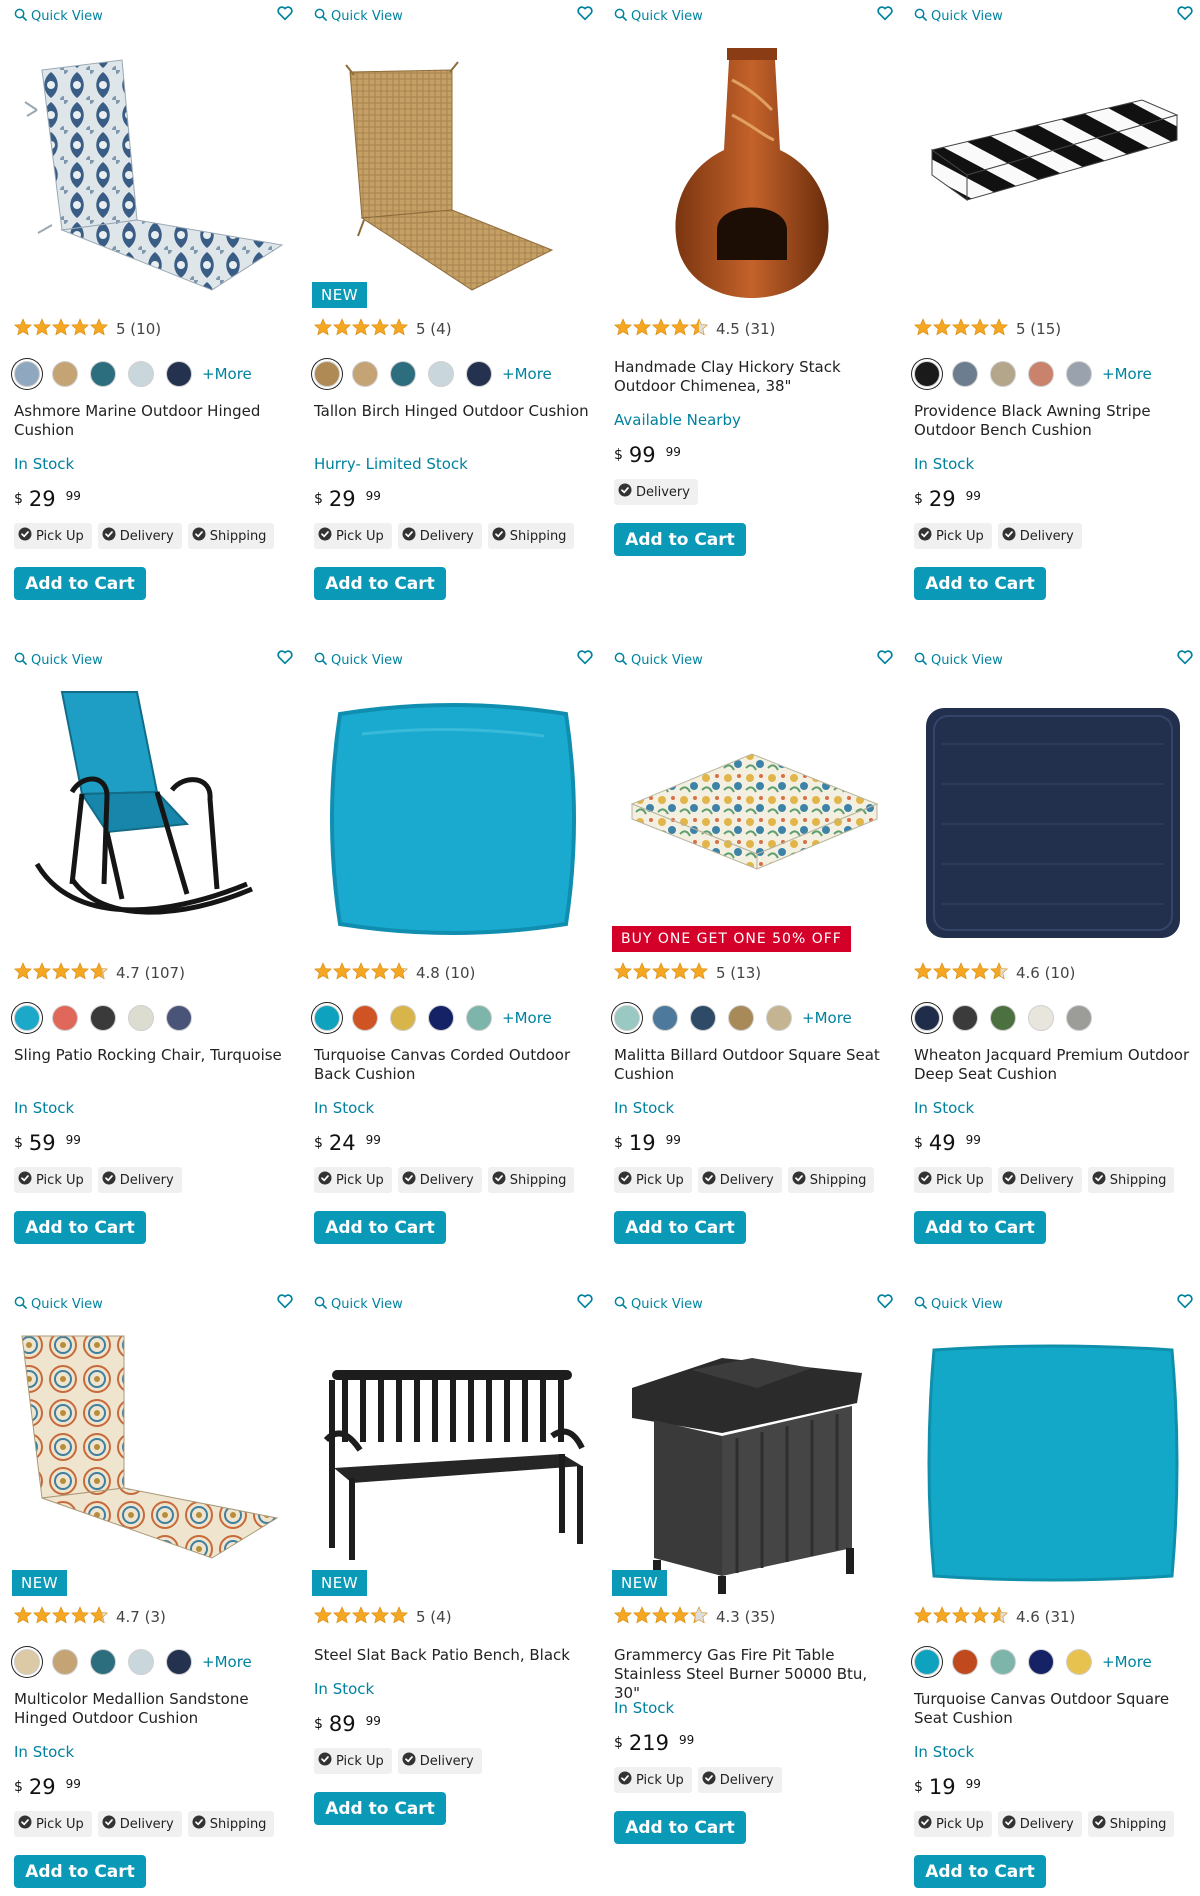 Image resolution: width=1200 pixels, height=1896 pixels. Describe the element at coordinates (153, 819) in the screenshot. I see `product-image-sling-rocking-chair` at that location.